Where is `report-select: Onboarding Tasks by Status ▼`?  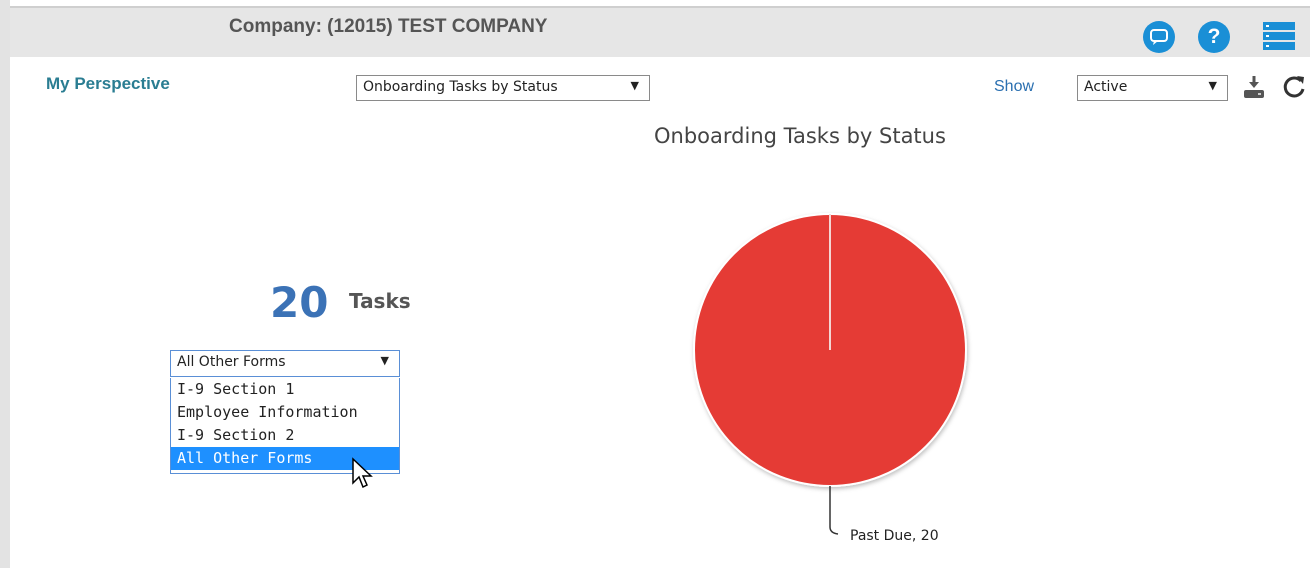
report-select: Onboarding Tasks by Status ▼ is located at coordinates (503, 88).